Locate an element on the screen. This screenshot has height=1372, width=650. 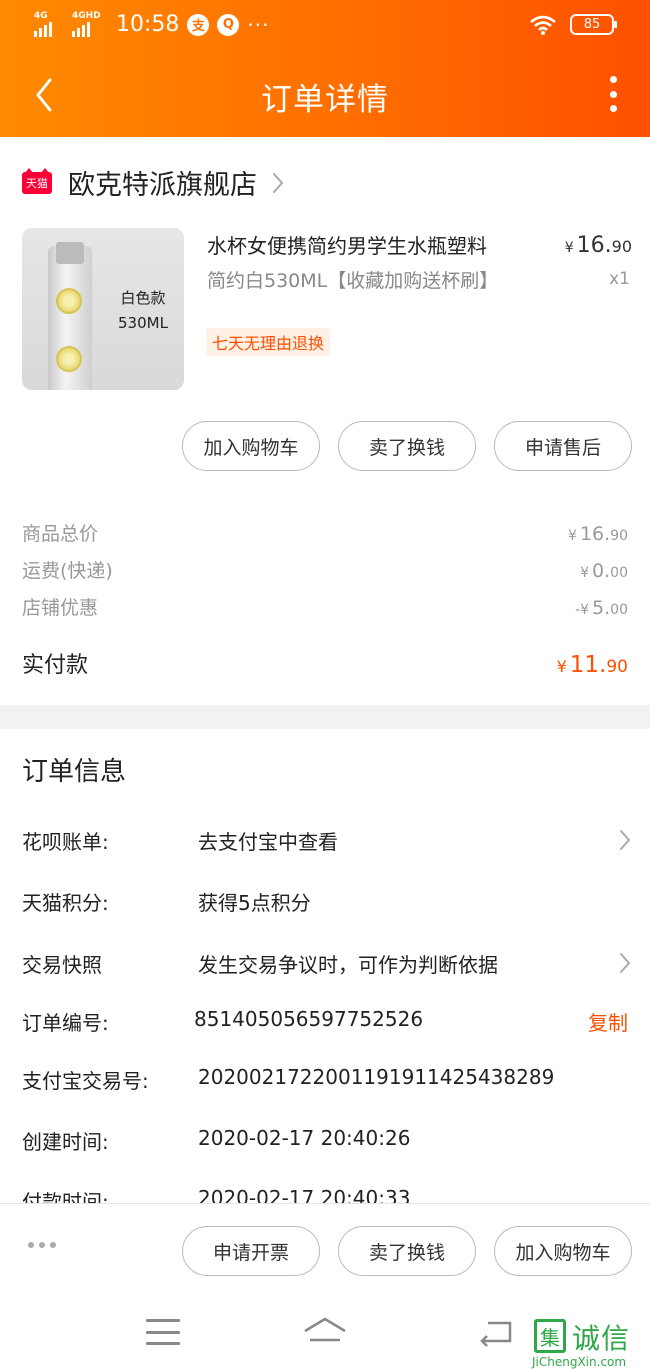
battery-icon: 85 is located at coordinates (593, 24).